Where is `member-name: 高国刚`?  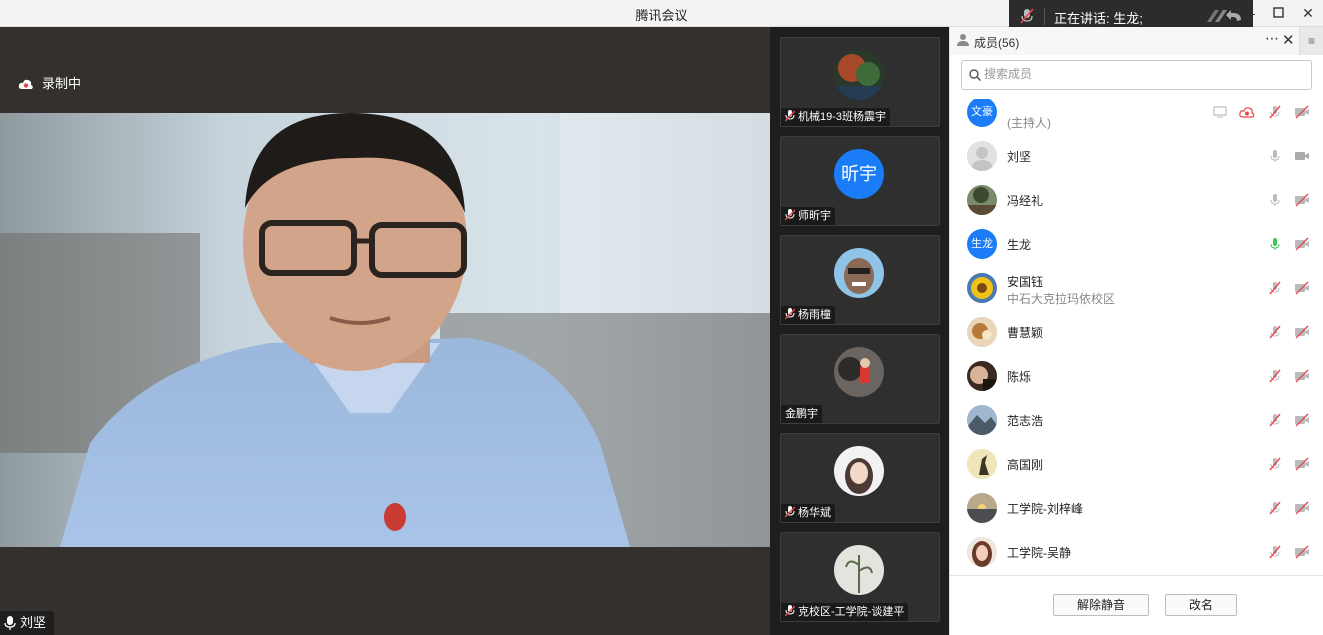 member-name: 高国刚 is located at coordinates (1025, 465).